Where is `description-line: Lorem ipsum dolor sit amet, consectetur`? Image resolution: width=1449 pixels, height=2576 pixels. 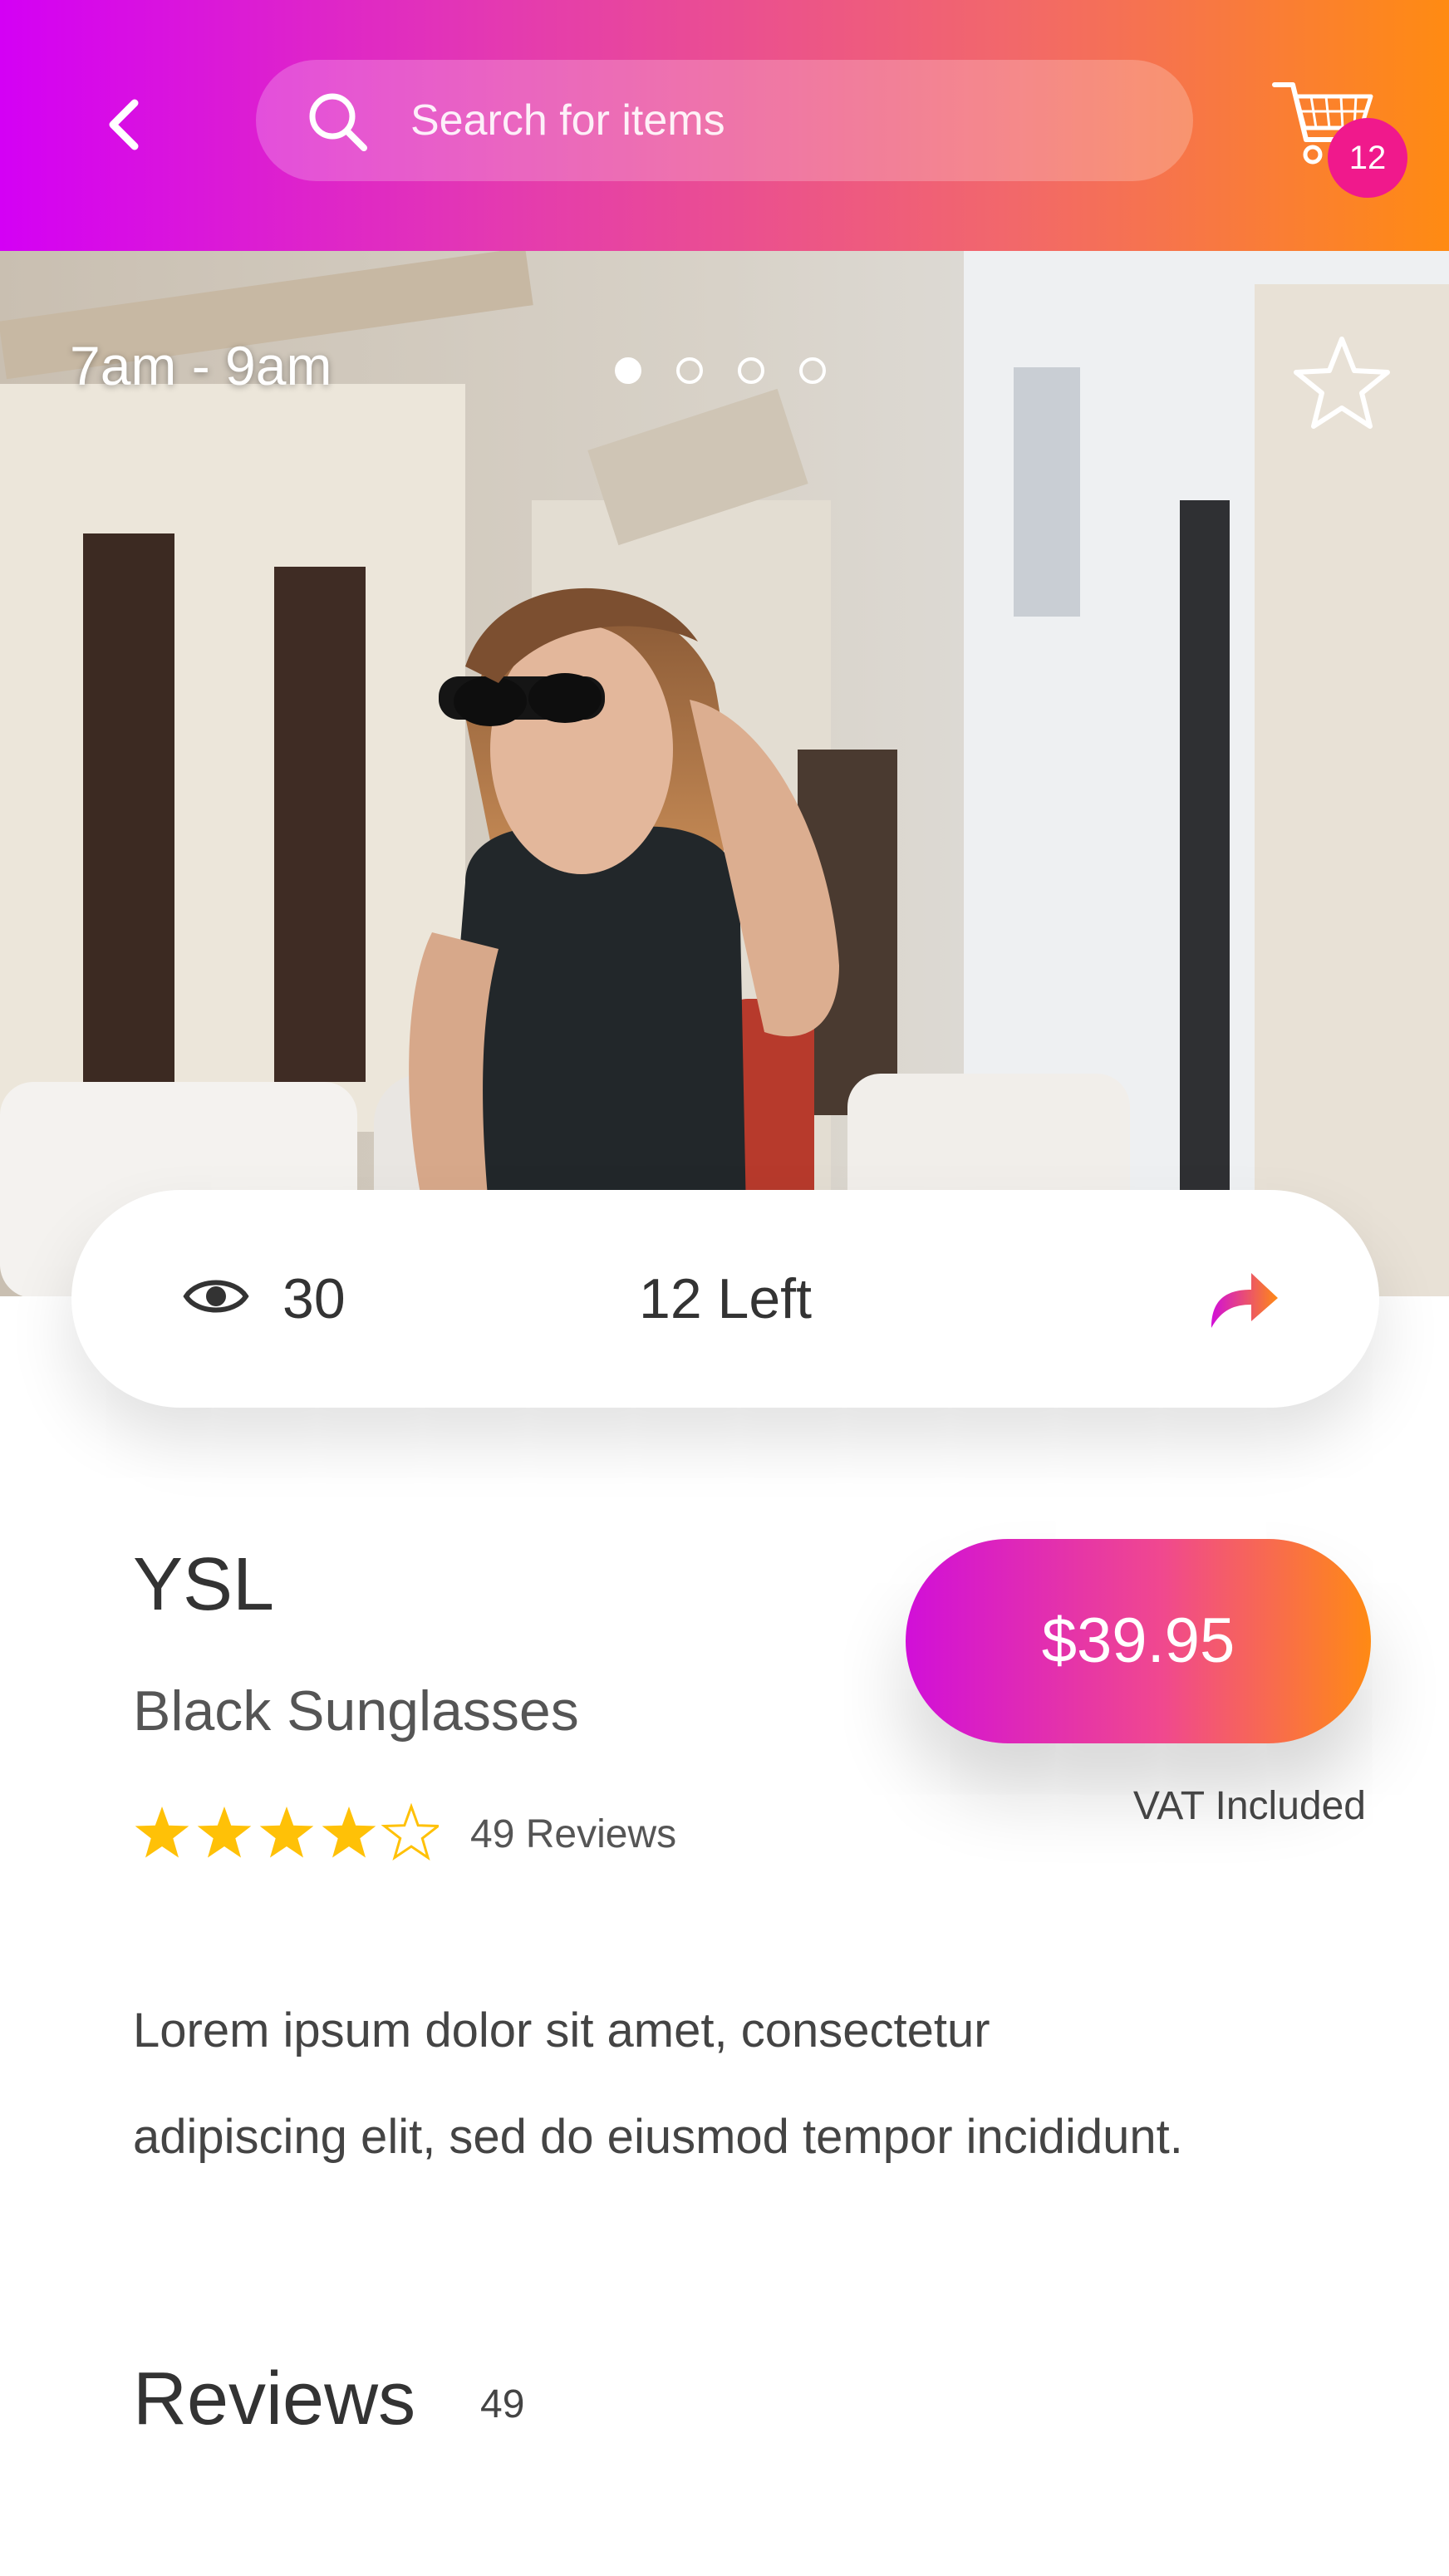 description-line: Lorem ipsum dolor sit amet, consectetur is located at coordinates (561, 2030).